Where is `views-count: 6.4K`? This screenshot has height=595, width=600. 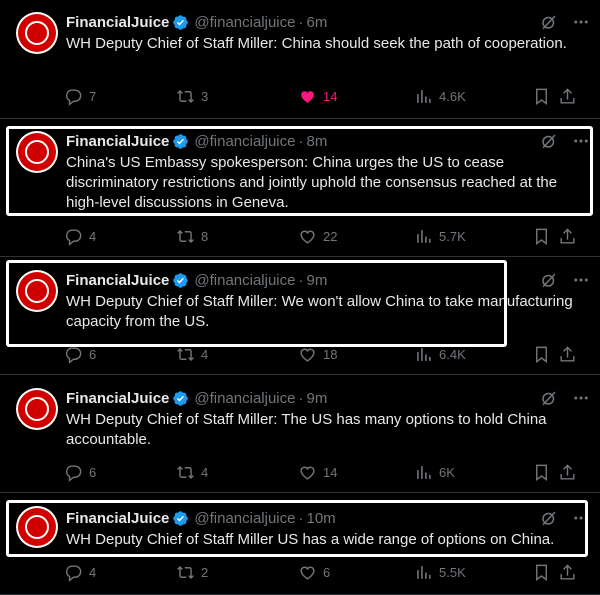 views-count: 6.4K is located at coordinates (452, 354).